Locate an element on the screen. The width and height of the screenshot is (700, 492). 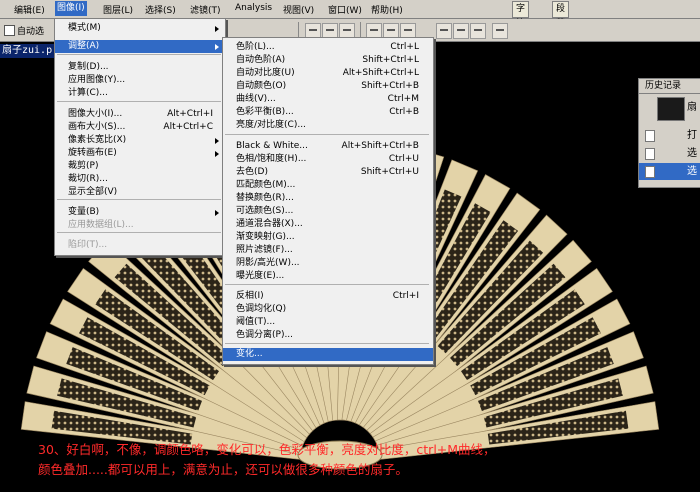
menu-analysis: Analysis is located at coordinates (253, 8).